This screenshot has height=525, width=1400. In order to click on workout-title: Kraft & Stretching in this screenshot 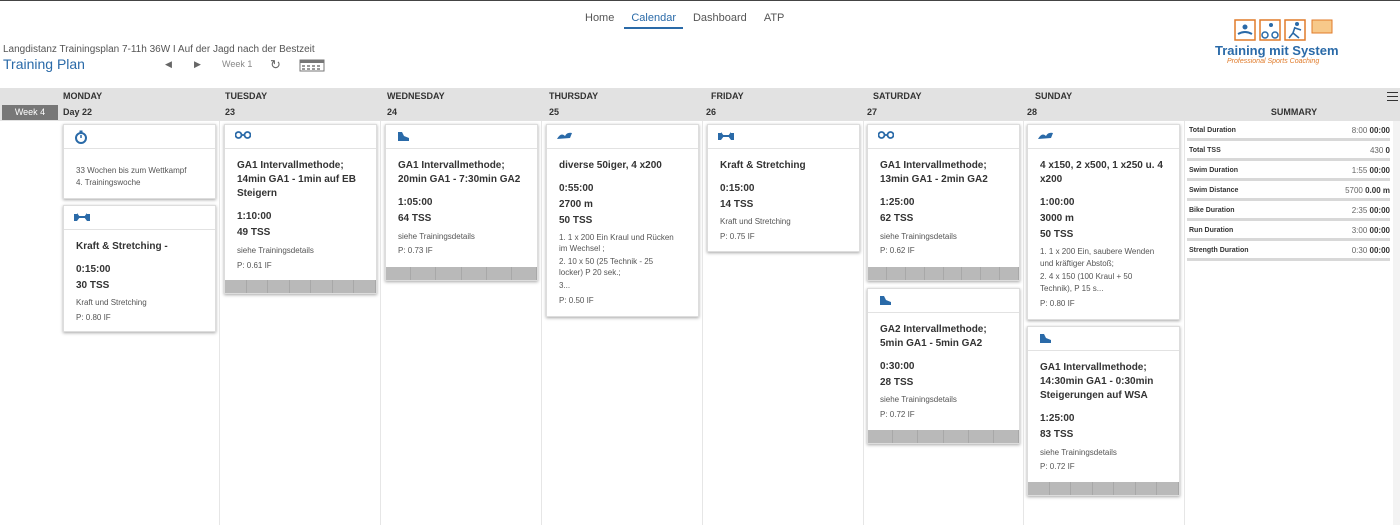, I will do `click(763, 165)`.